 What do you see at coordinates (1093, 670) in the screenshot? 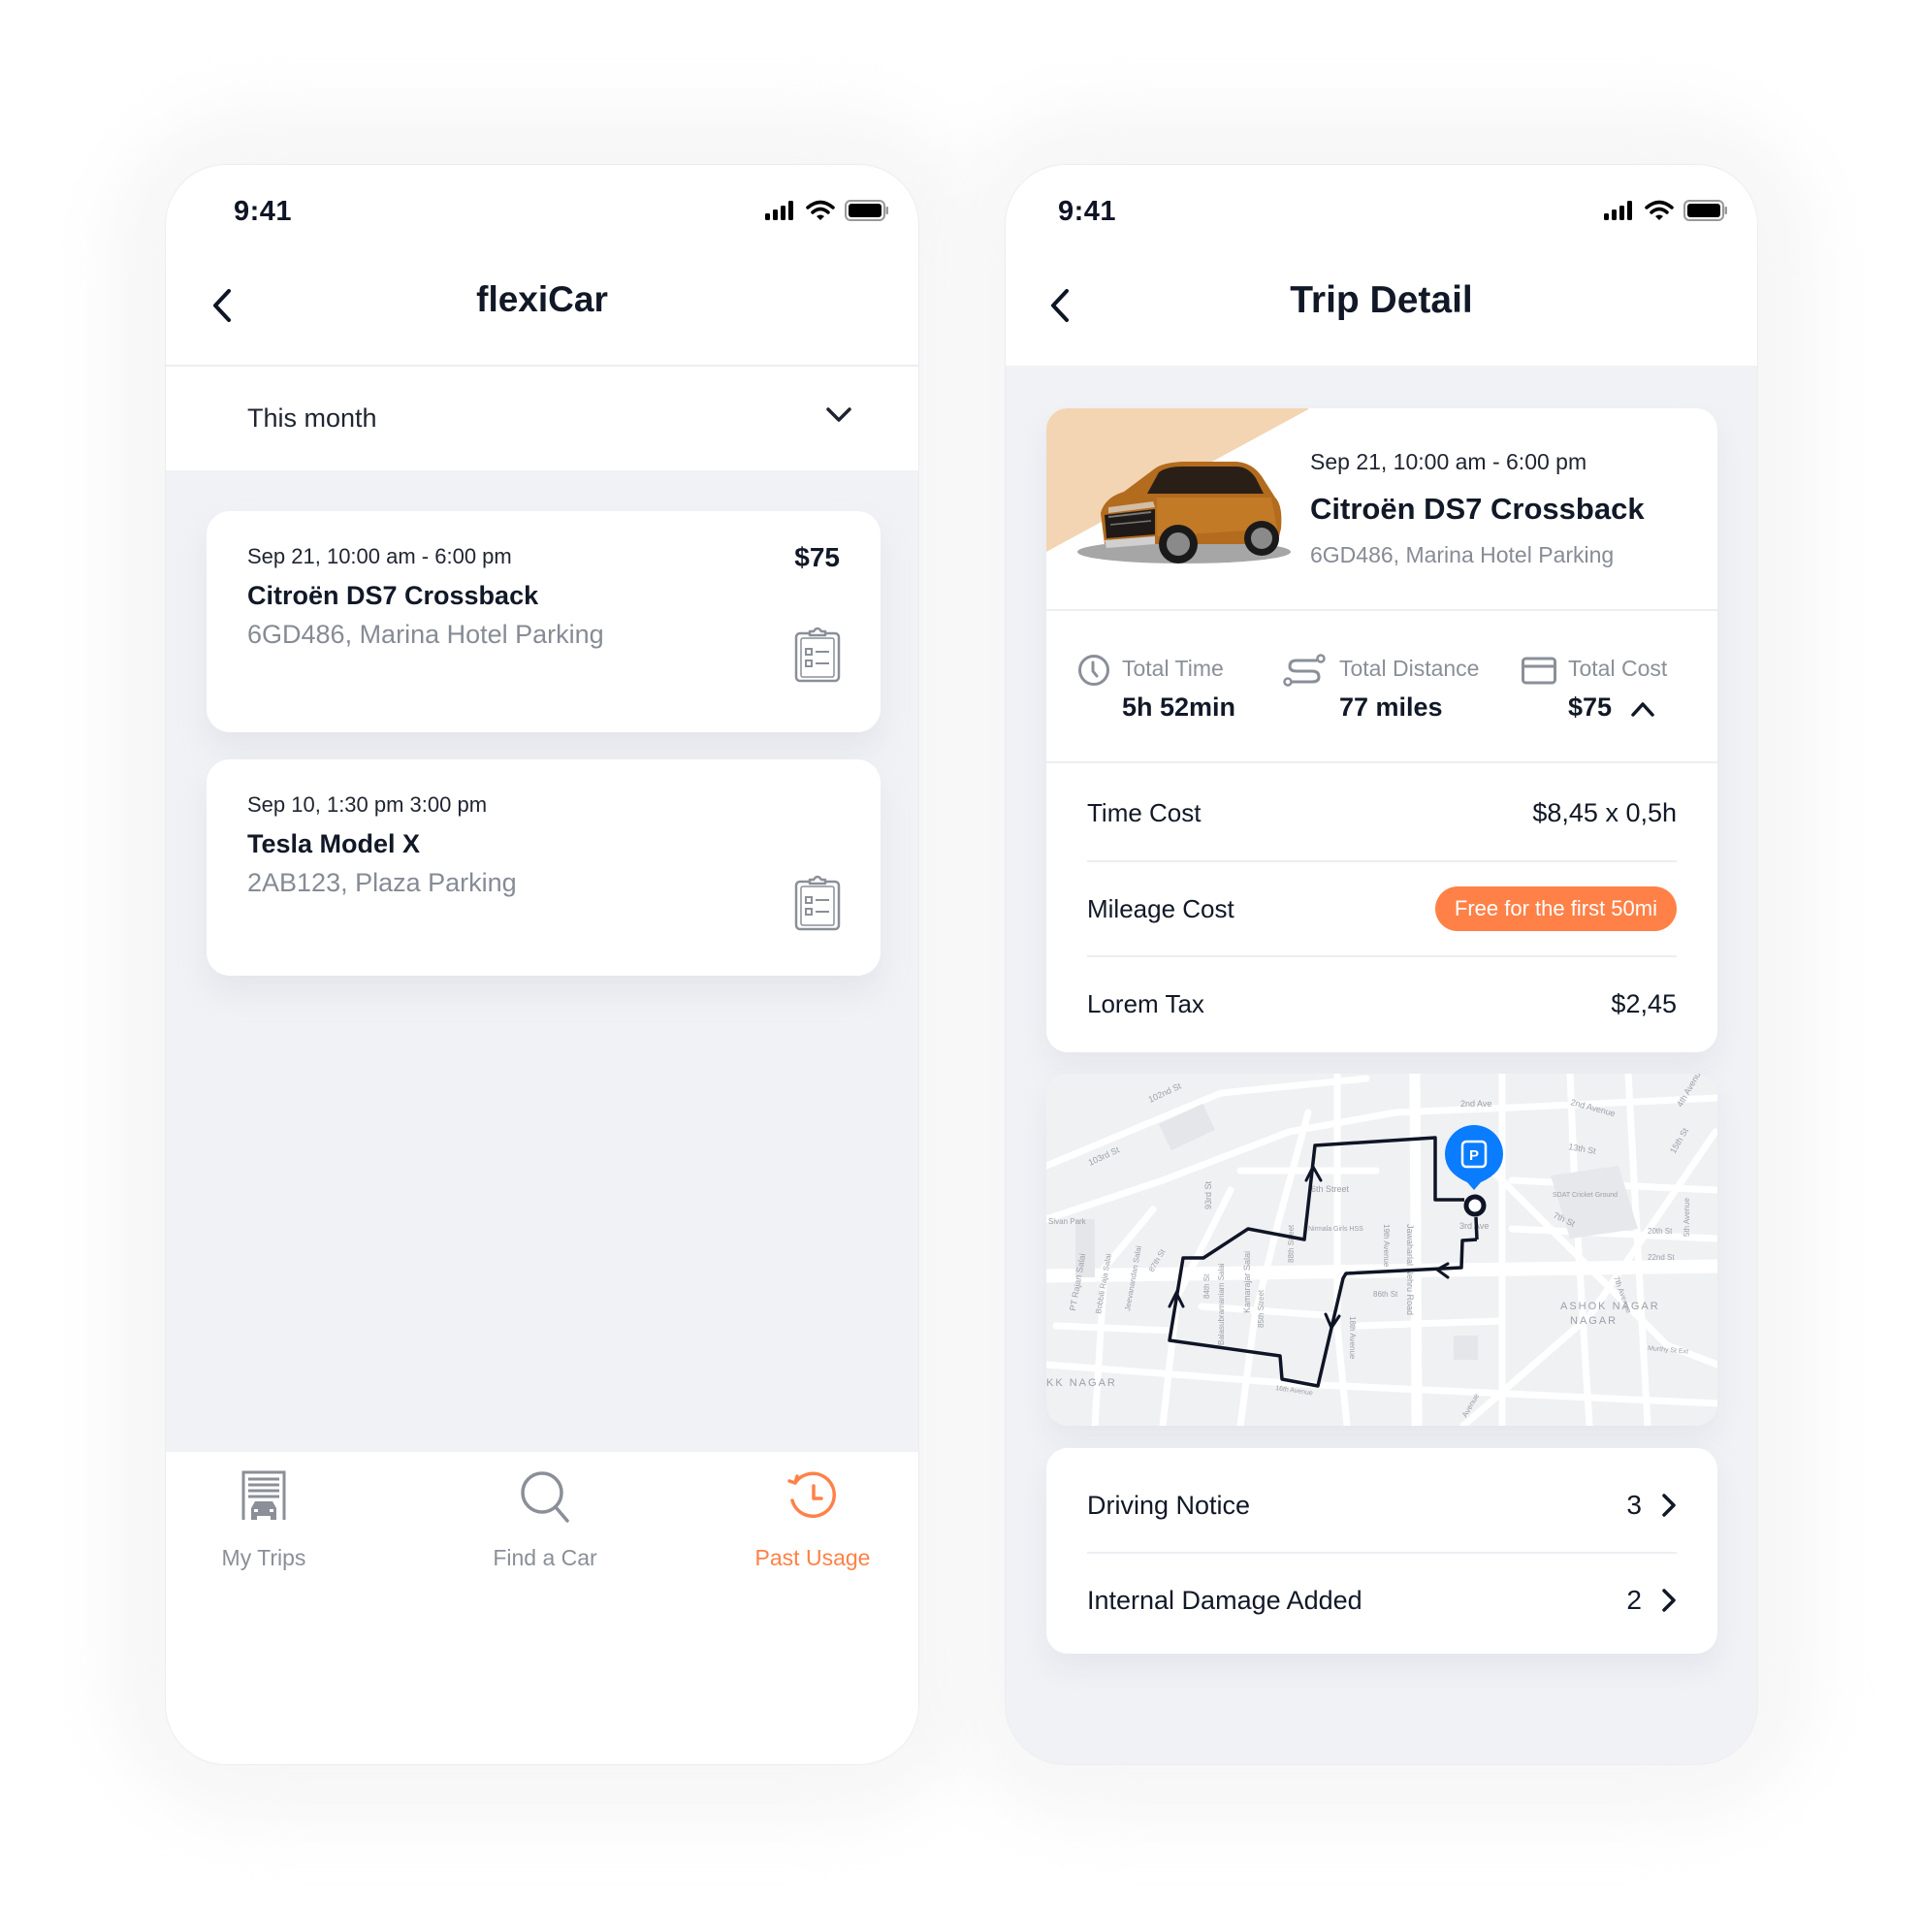
I see `clock-icon` at bounding box center [1093, 670].